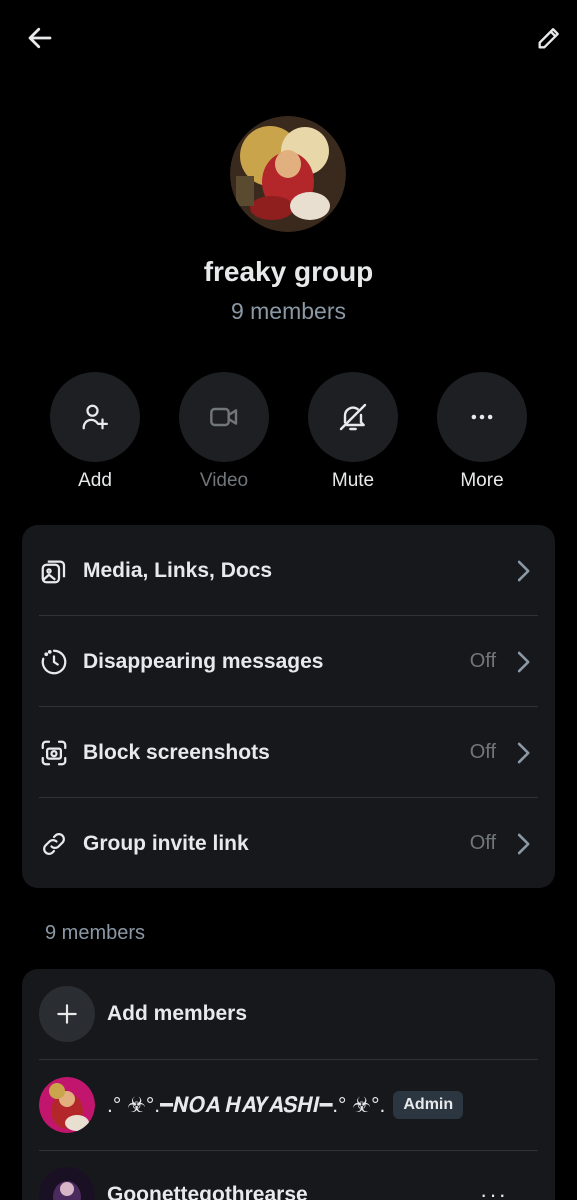  I want to click on media-links-docs-label: Media, Links, Docs, so click(178, 570).